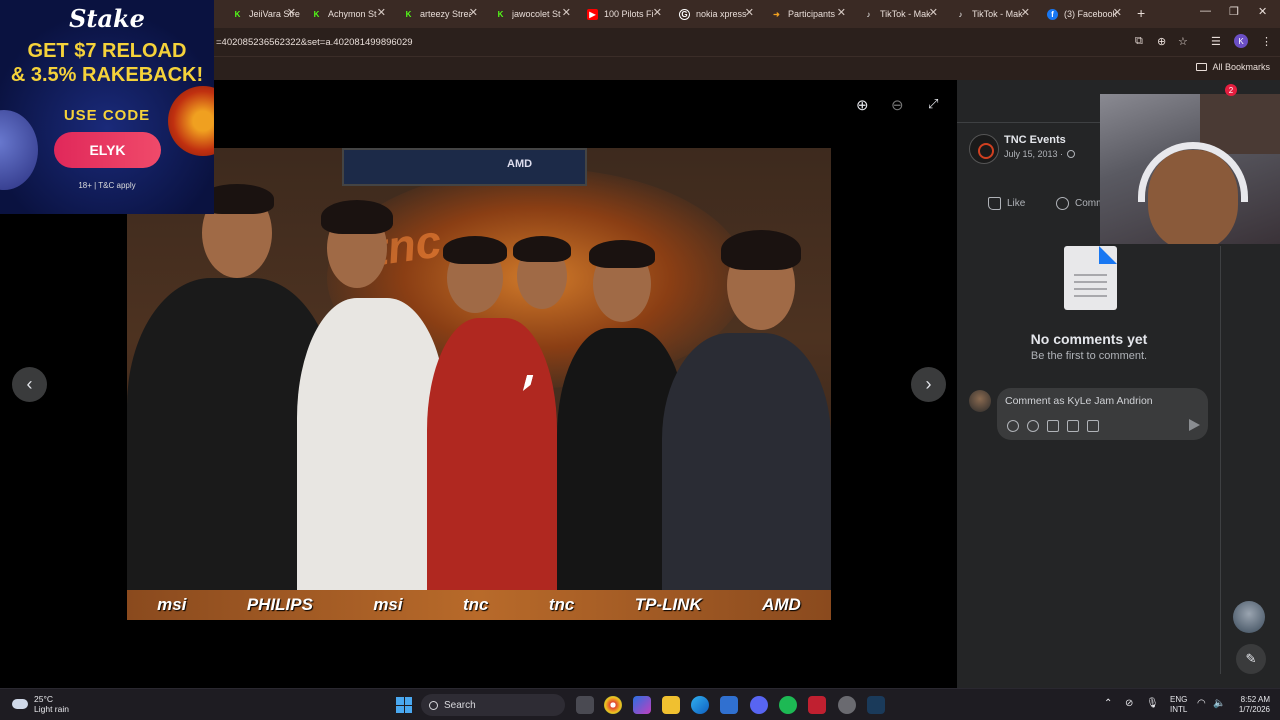 The height and width of the screenshot is (720, 1280). I want to click on temperature: 25°C, so click(43, 699).